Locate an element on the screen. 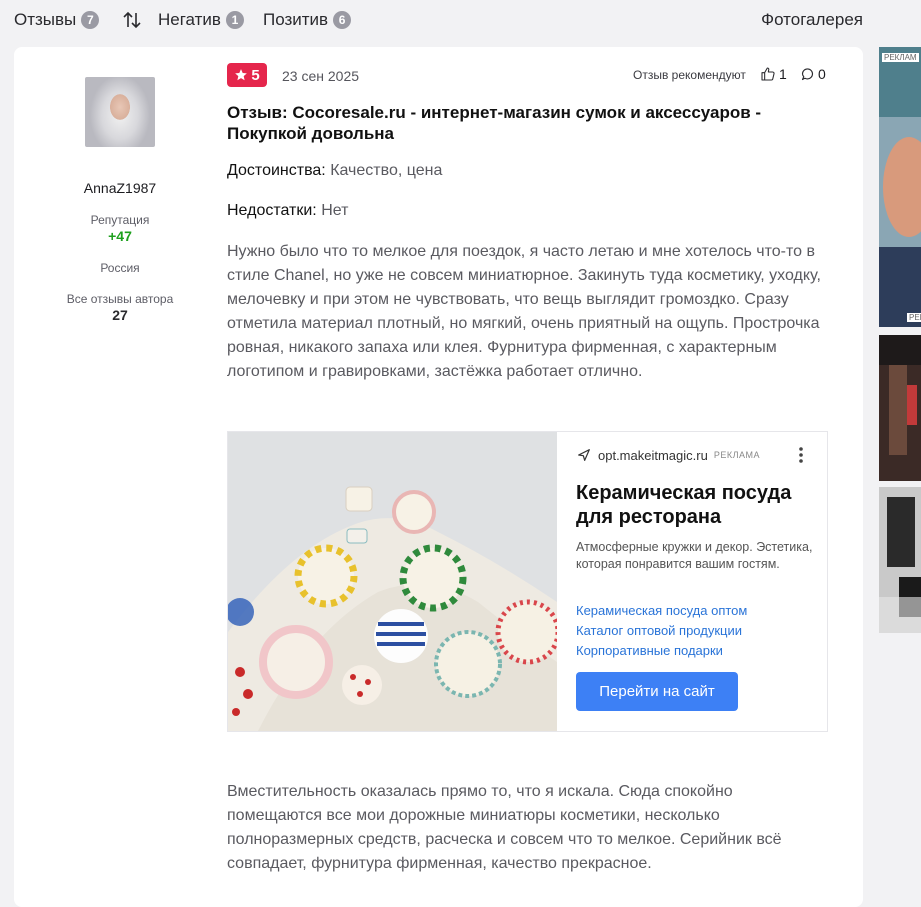  thumbs-up-icon is located at coordinates (768, 74).